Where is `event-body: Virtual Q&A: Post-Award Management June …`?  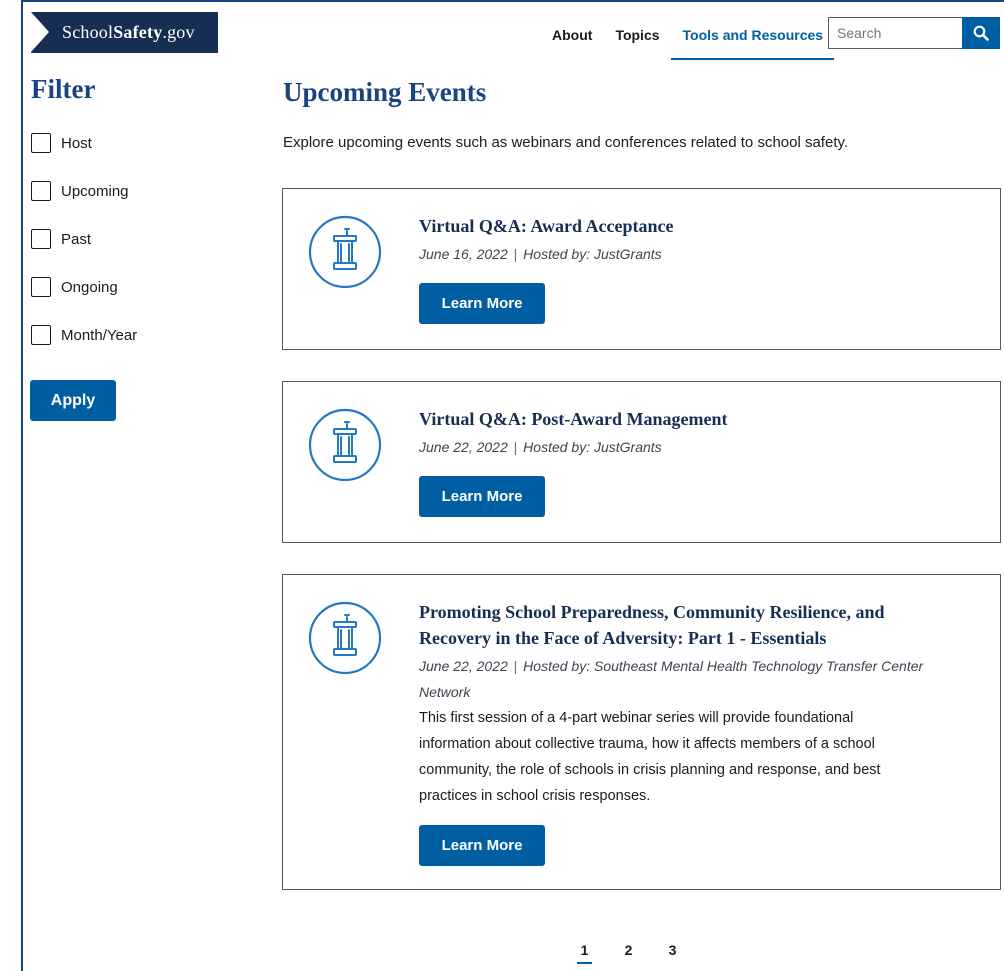 event-body: Virtual Q&A: Post-Award Management June … is located at coordinates (674, 461).